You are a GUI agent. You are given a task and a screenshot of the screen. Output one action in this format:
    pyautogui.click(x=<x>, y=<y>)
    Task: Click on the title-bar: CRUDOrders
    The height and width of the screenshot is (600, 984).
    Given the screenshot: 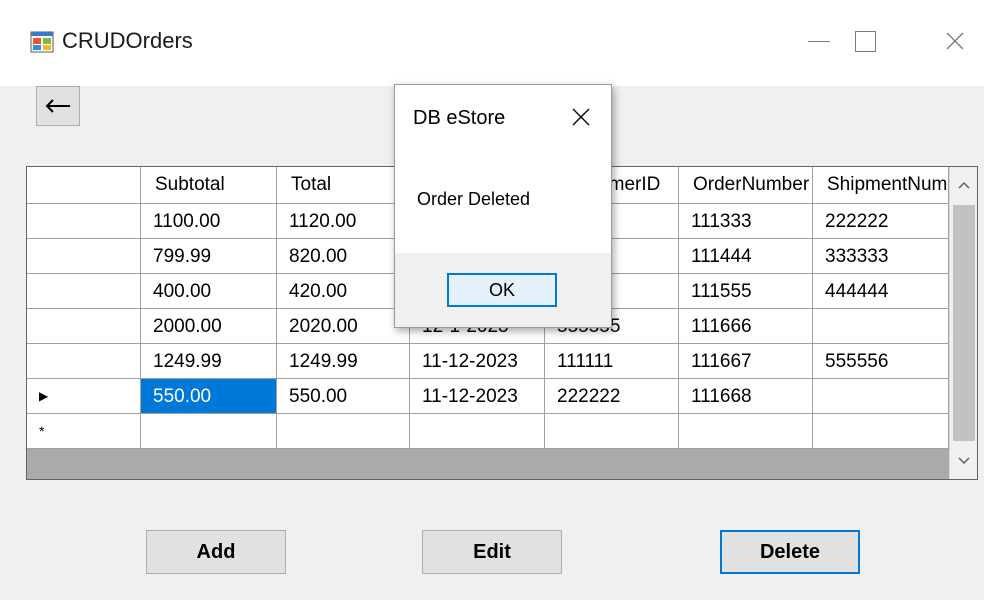 What is the action you would take?
    pyautogui.click(x=492, y=43)
    